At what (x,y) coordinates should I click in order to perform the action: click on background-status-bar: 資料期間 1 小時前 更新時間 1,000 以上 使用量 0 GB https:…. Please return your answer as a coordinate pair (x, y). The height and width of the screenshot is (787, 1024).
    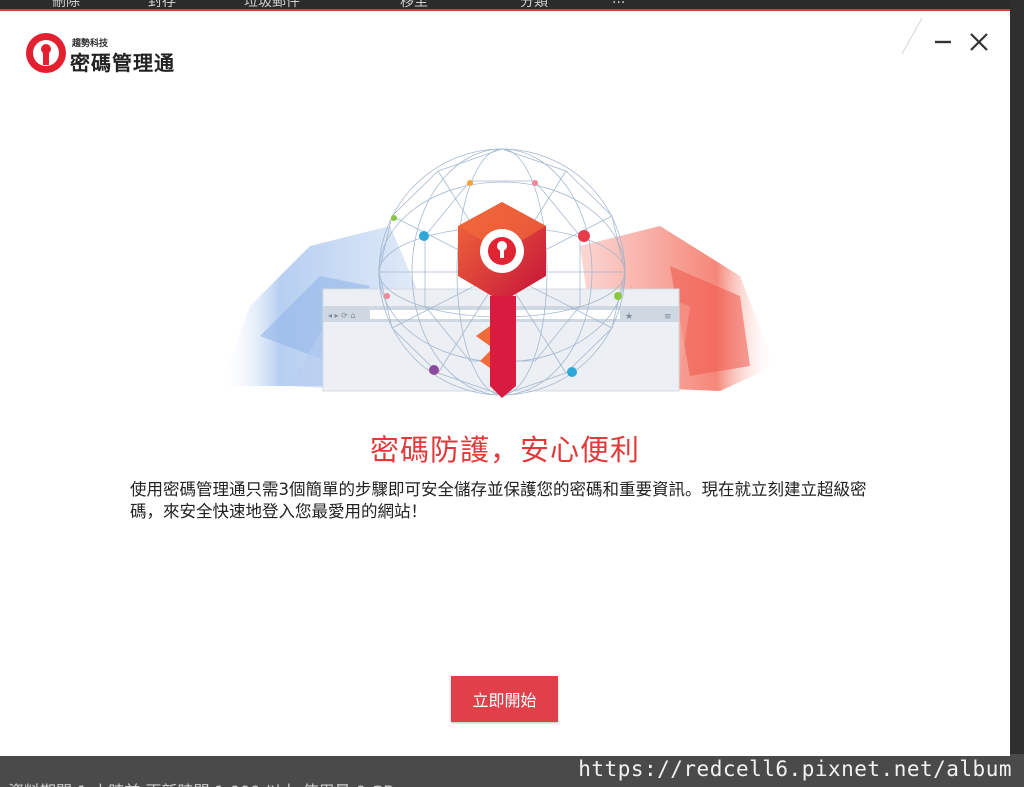
    Looking at the image, I should click on (512, 770).